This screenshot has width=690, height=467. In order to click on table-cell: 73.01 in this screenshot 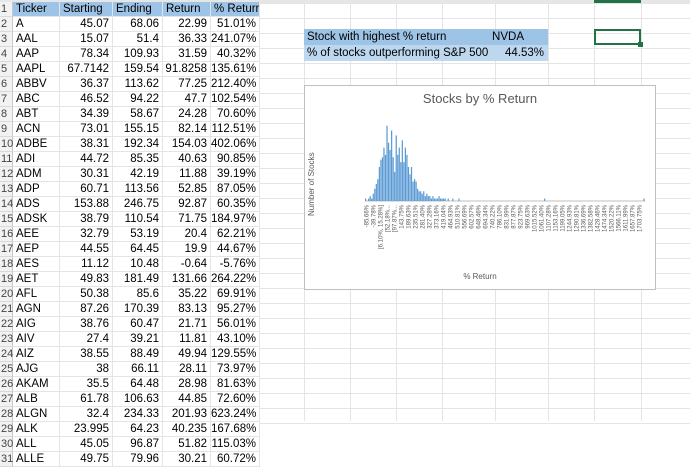, I will do `click(86, 129)`.